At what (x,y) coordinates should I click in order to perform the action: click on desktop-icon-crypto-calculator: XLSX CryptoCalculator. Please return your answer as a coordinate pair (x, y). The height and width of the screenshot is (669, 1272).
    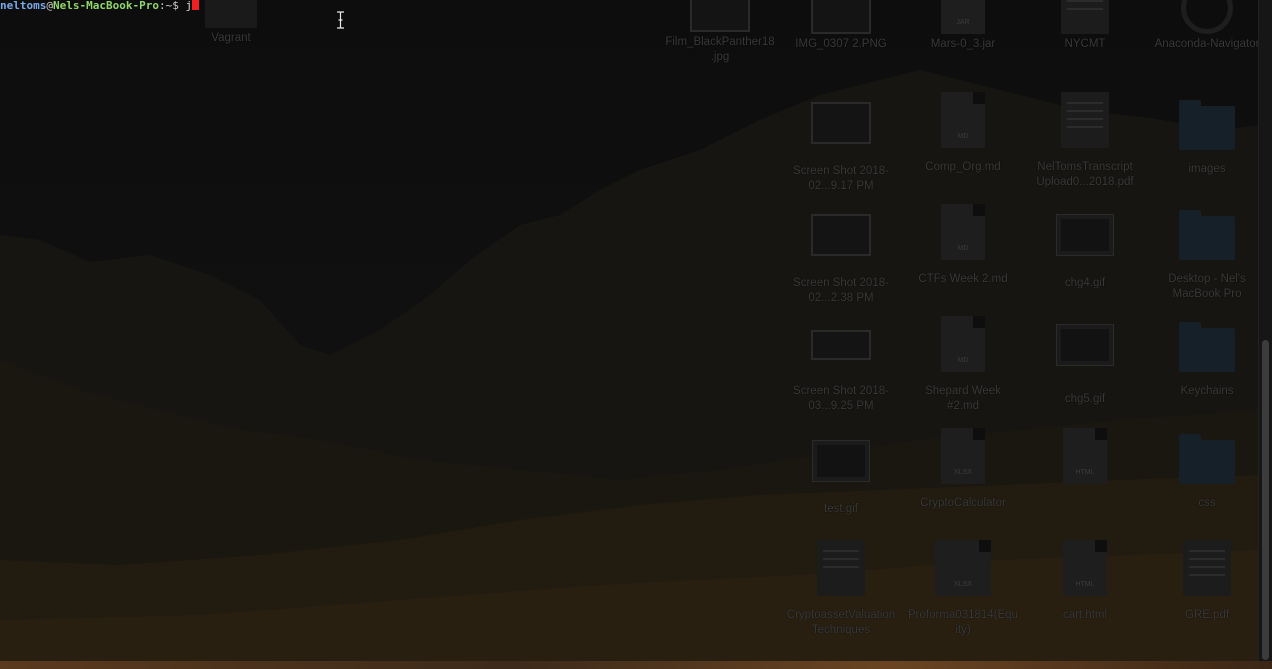
    Looking at the image, I should click on (963, 469).